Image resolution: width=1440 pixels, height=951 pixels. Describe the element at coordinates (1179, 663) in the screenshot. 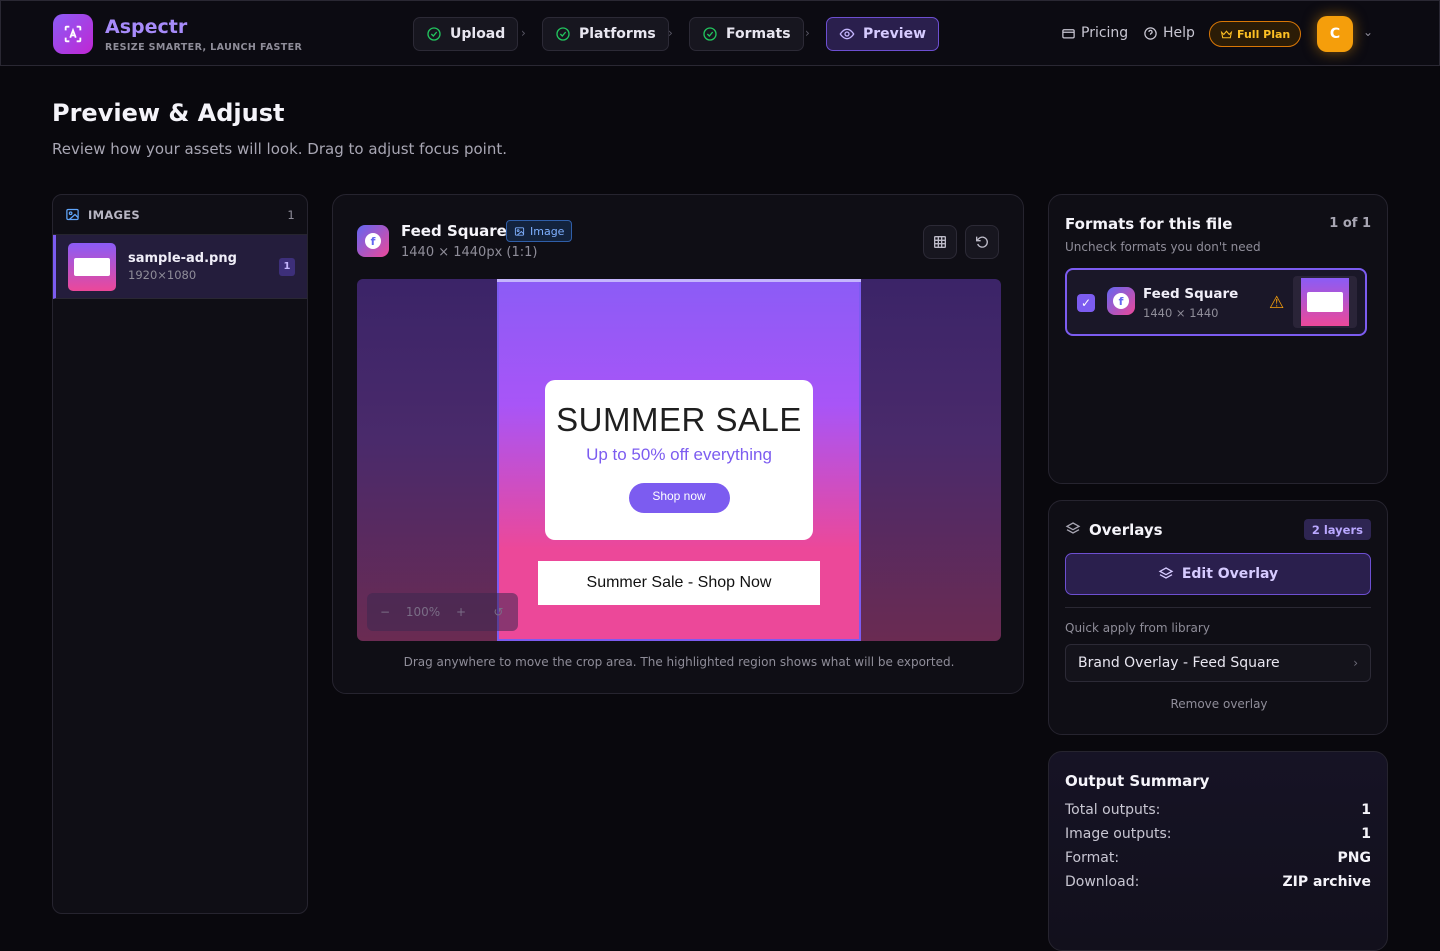

I see `library-overlay-label: Brand Overlay - Feed Square` at that location.